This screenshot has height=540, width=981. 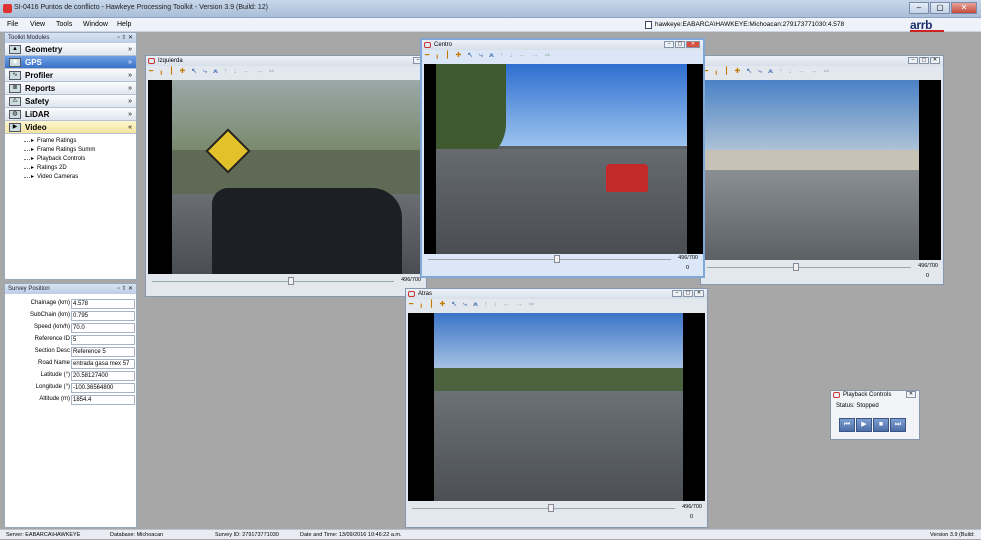 What do you see at coordinates (103, 340) in the screenshot?
I see `field-value: 5` at bounding box center [103, 340].